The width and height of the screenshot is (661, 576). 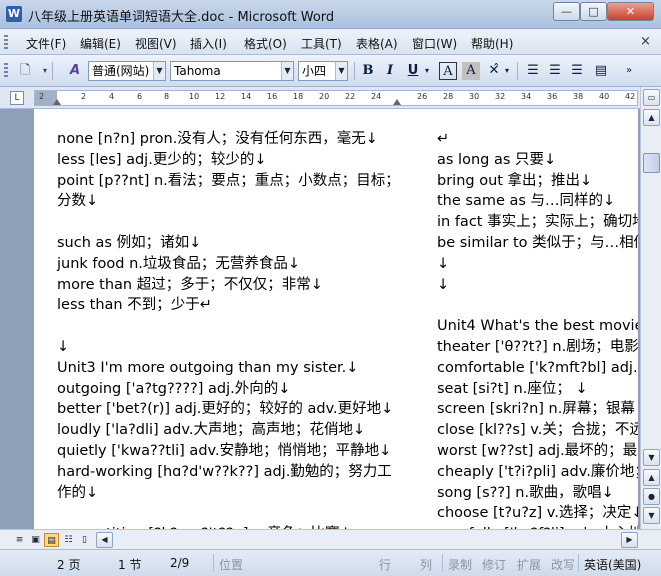 What do you see at coordinates (104, 540) in the screenshot?
I see `scroll-left-icon: ◀` at bounding box center [104, 540].